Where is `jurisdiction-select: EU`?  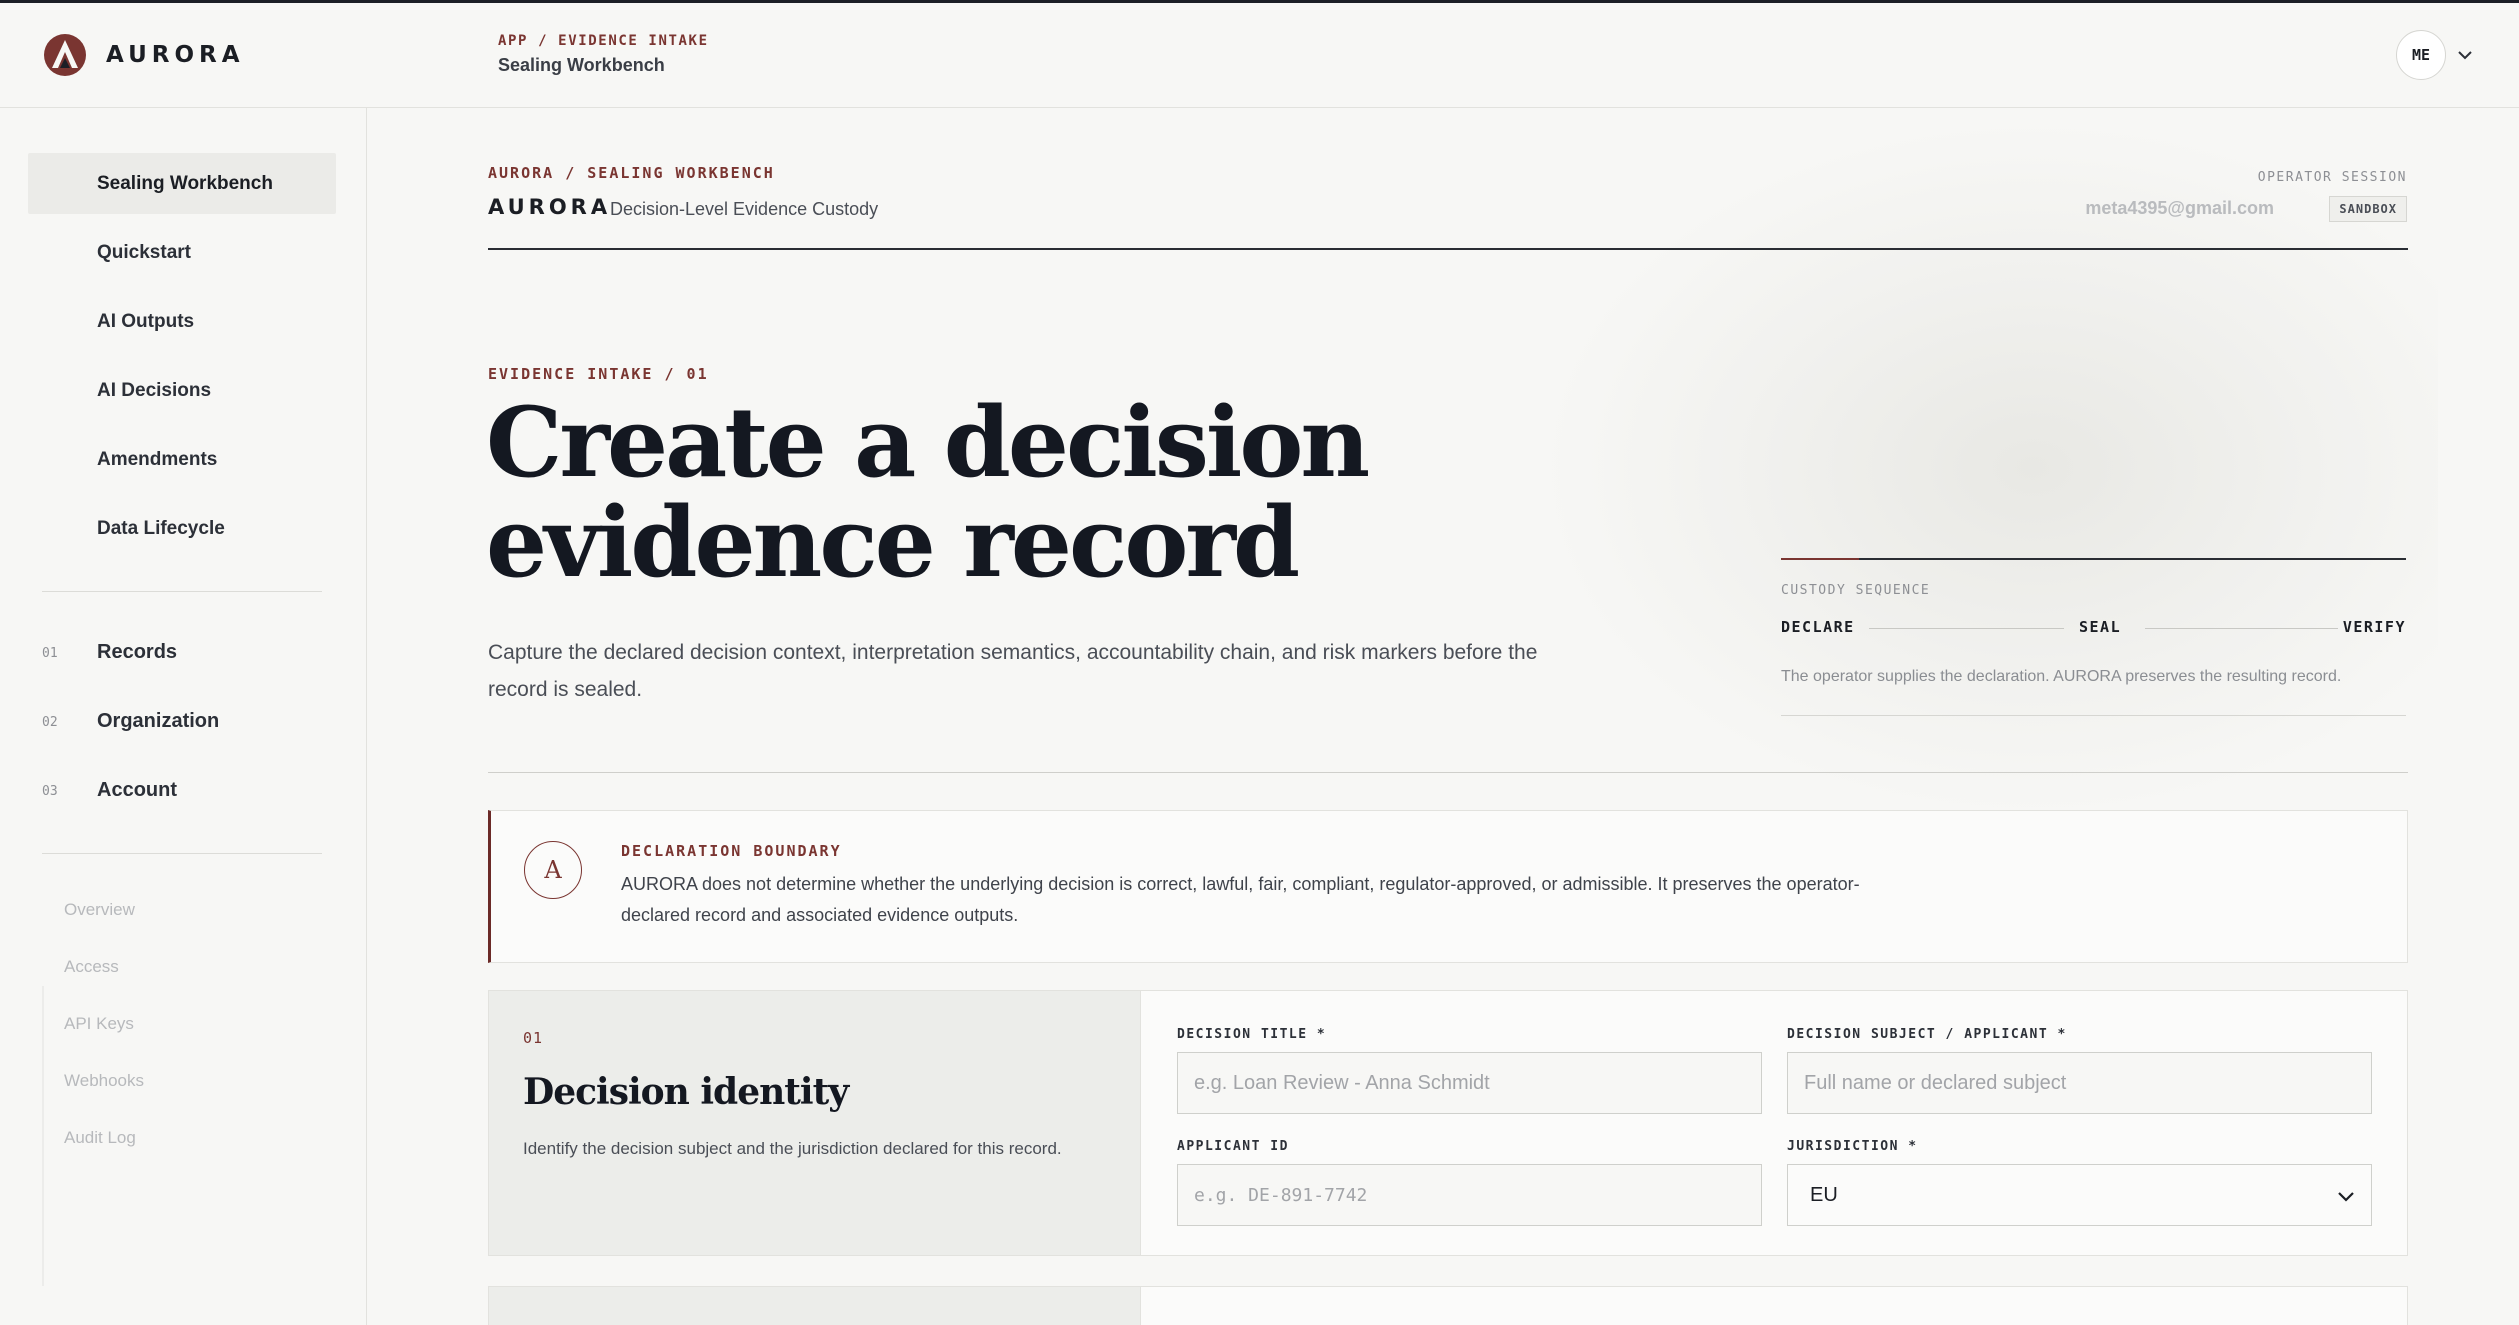 jurisdiction-select: EU is located at coordinates (2079, 1195).